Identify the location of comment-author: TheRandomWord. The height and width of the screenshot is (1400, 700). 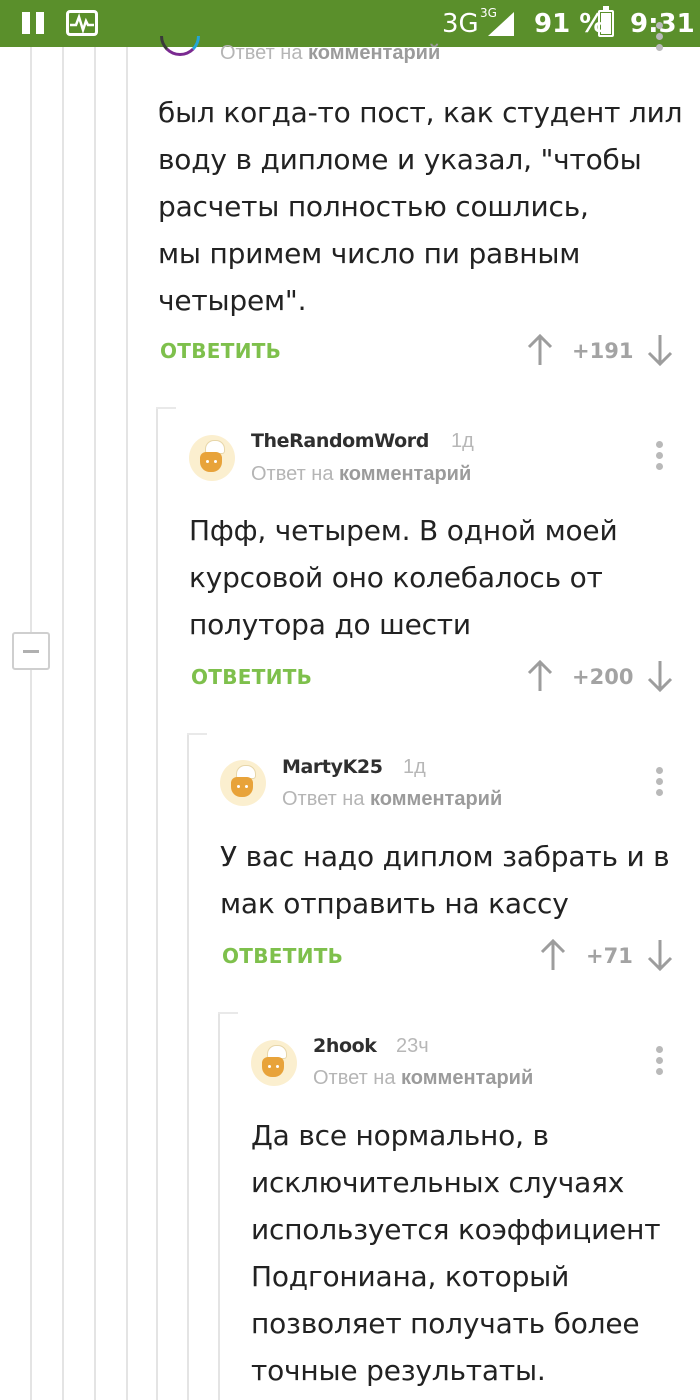
(340, 441).